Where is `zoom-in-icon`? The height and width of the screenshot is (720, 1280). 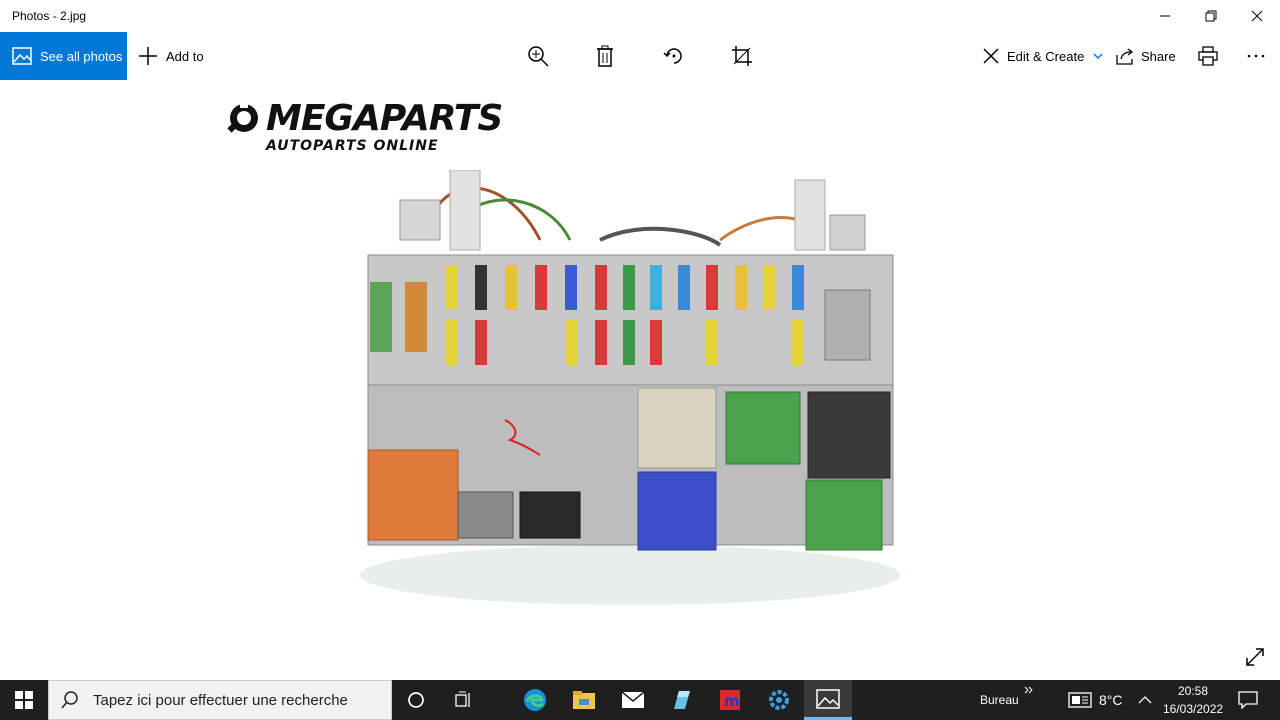
zoom-in-icon is located at coordinates (538, 56).